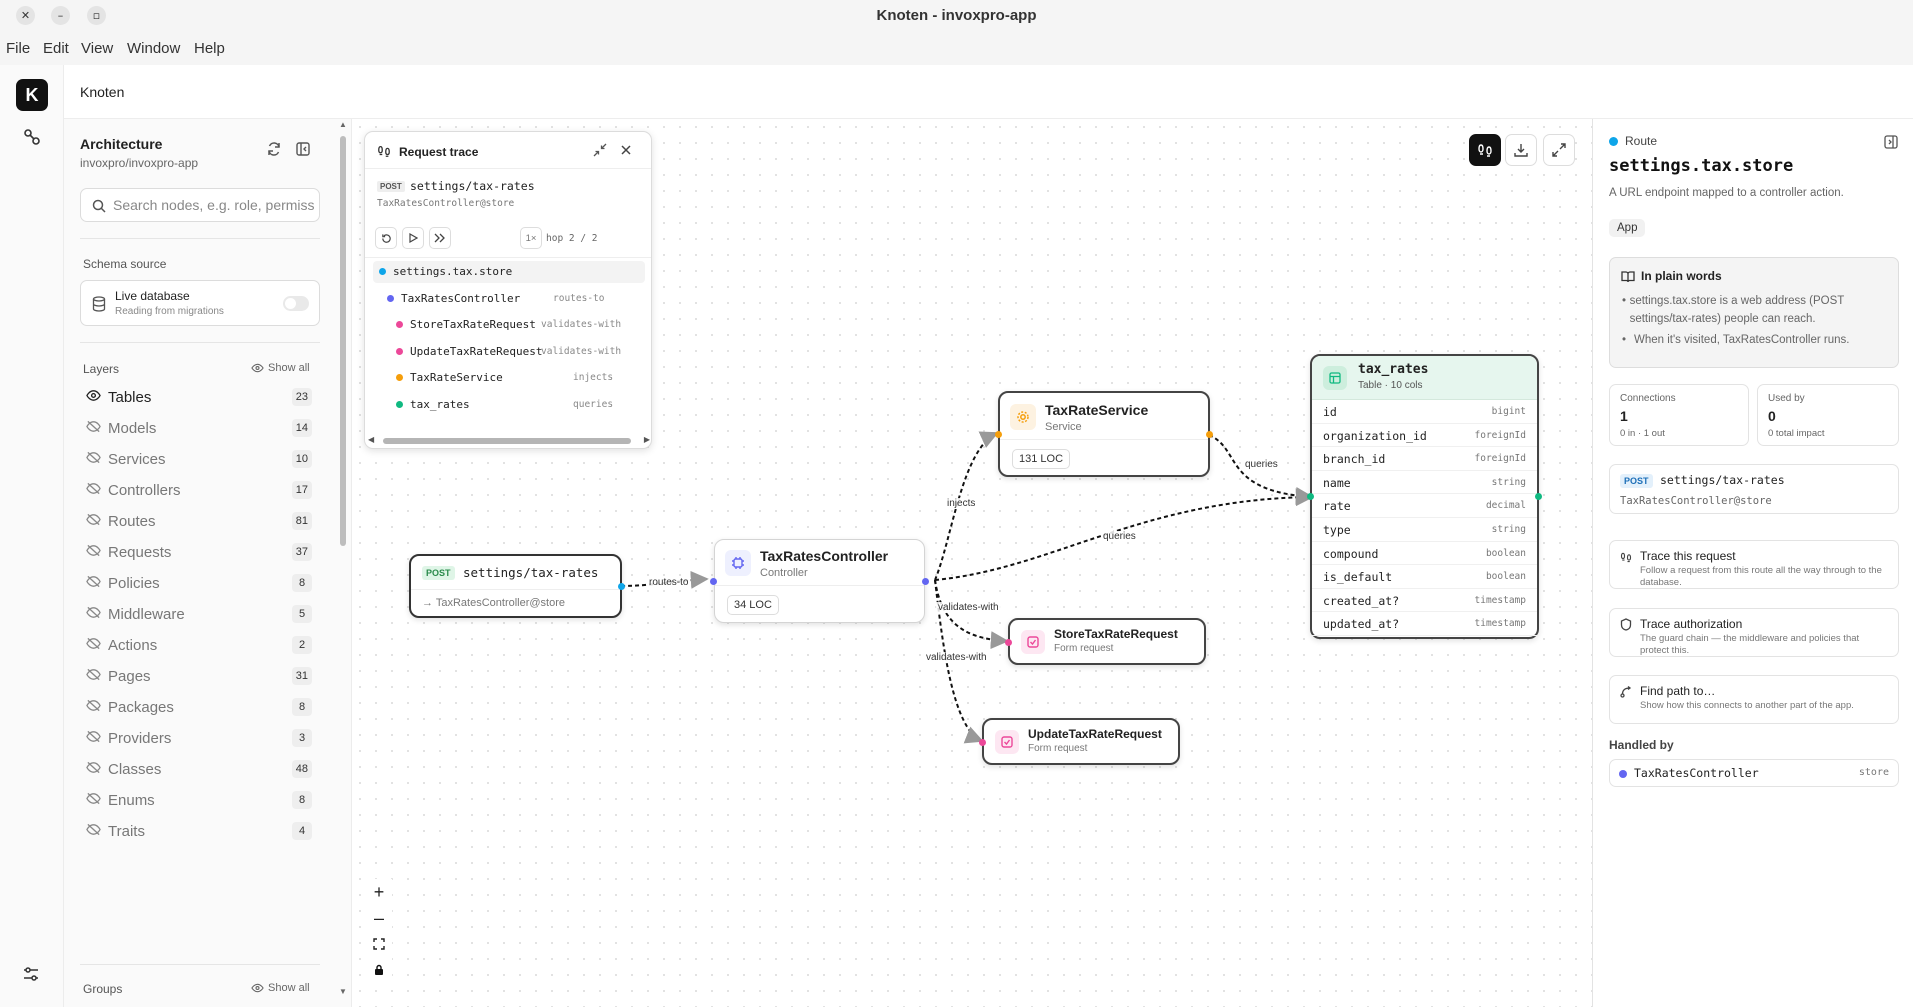 Image resolution: width=1913 pixels, height=1007 pixels. I want to click on layer-item: Actions 2, so click(200, 645).